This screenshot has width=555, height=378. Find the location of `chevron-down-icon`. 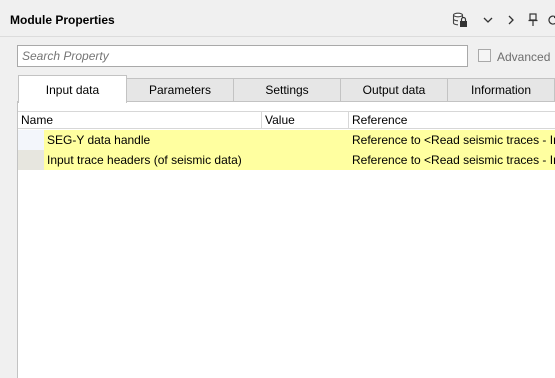

chevron-down-icon is located at coordinates (488, 20).